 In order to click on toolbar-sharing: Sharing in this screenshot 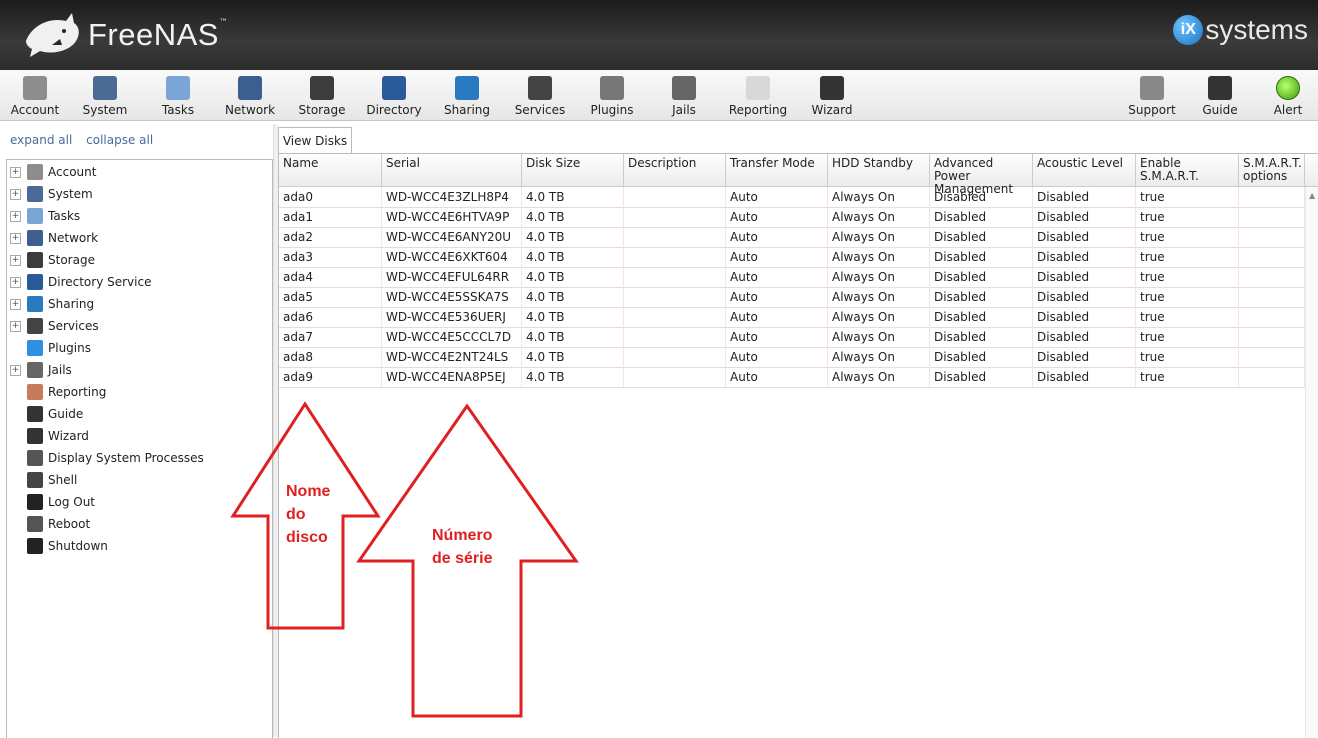, I will do `click(467, 95)`.